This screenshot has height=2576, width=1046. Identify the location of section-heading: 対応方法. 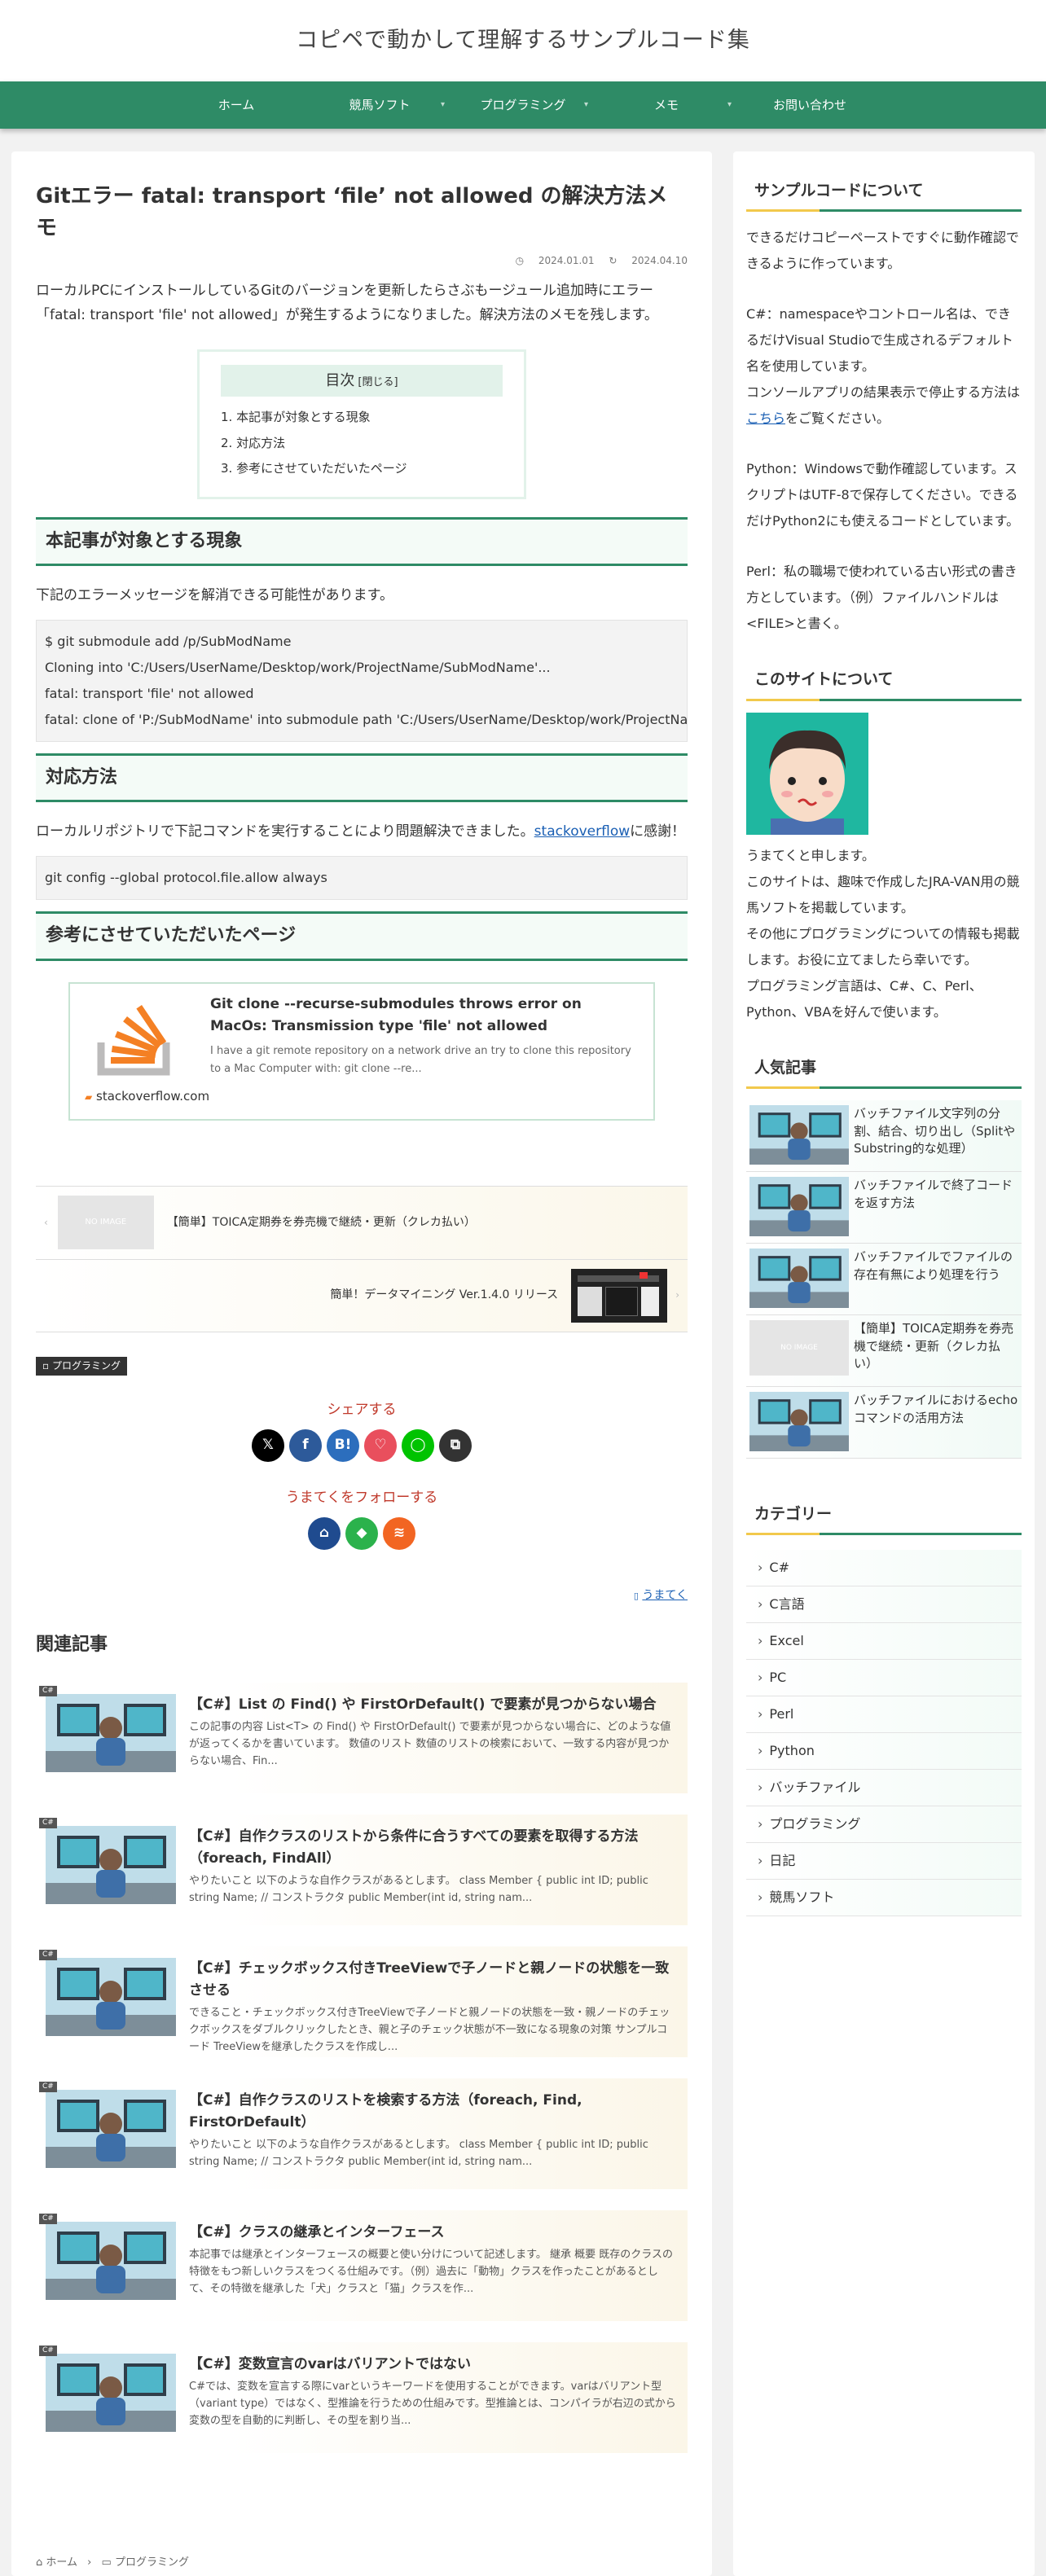
(362, 778).